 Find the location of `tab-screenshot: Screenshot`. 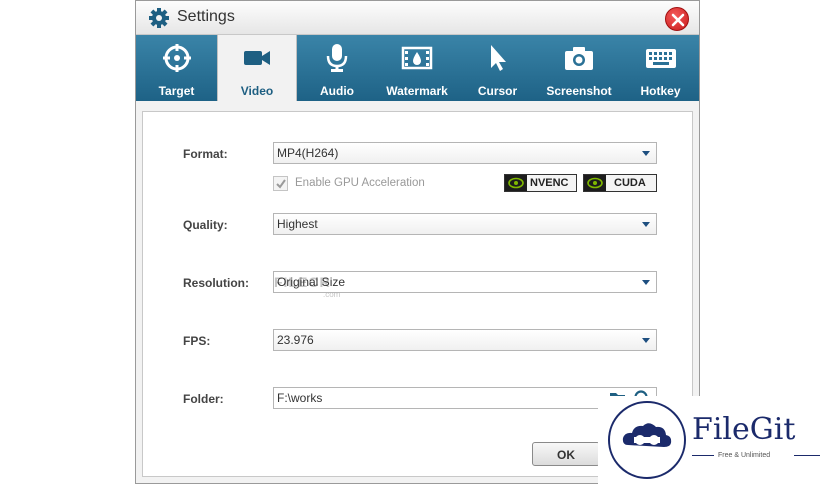

tab-screenshot: Screenshot is located at coordinates (579, 68).